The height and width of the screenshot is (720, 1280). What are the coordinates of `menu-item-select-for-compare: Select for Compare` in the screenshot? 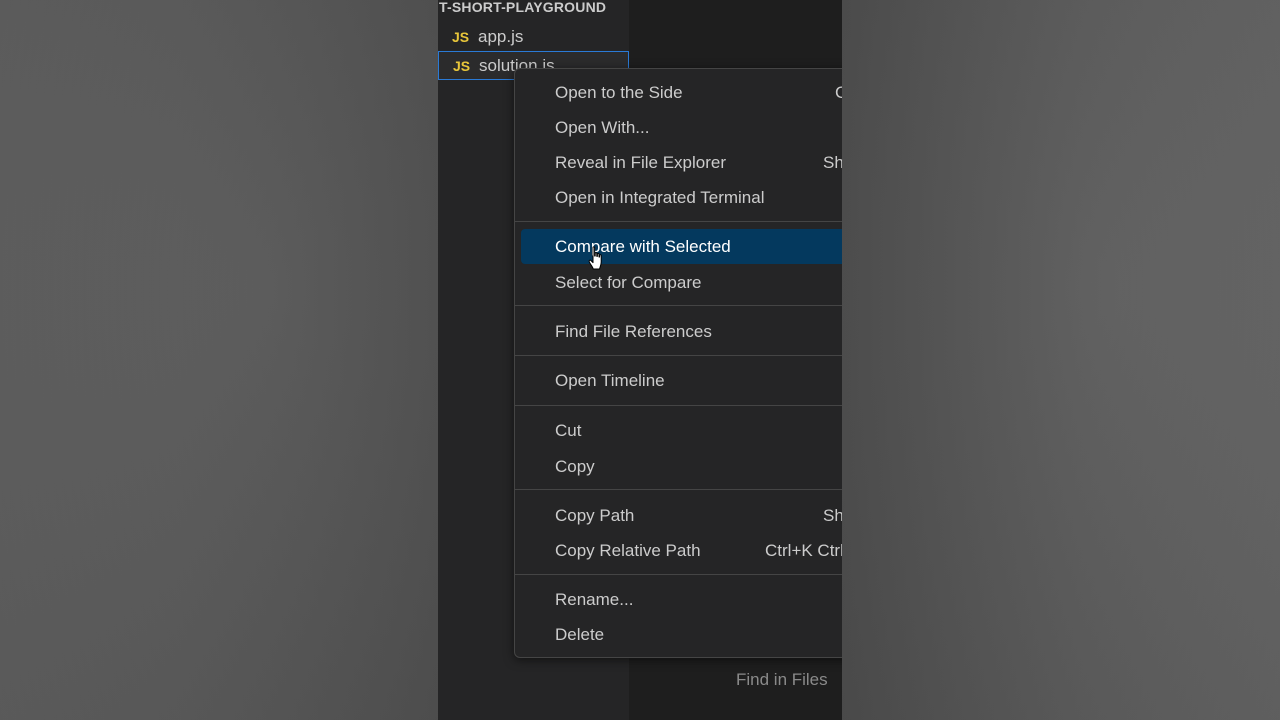 It's located at (681, 282).